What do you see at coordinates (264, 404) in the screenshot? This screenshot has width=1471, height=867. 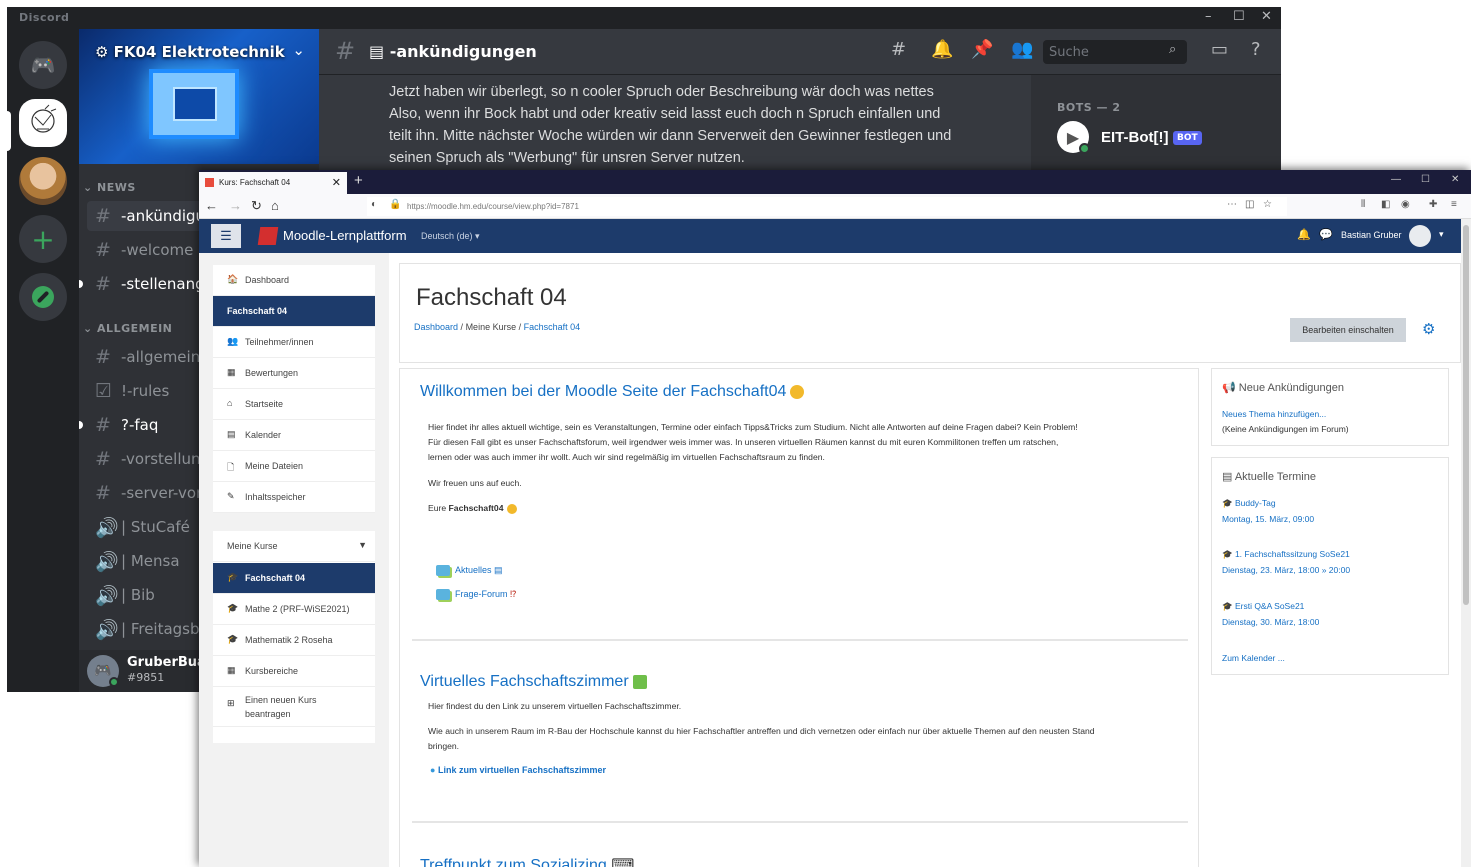 I see `drawer-item-label: Startseite` at bounding box center [264, 404].